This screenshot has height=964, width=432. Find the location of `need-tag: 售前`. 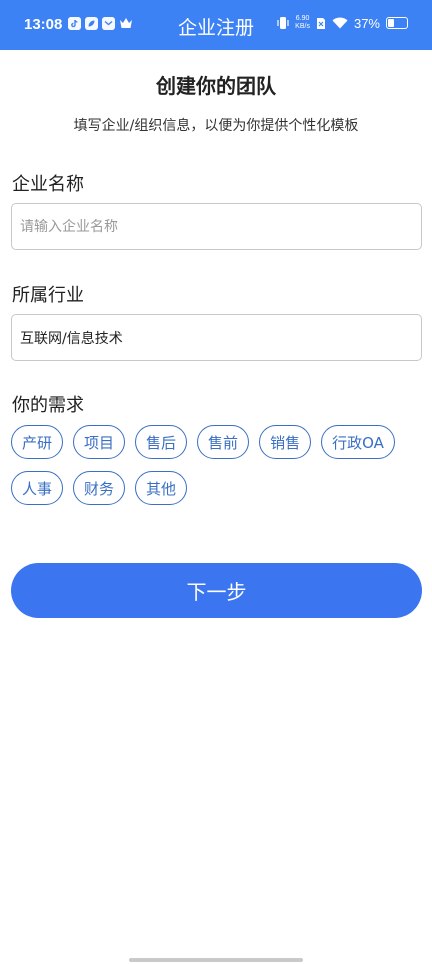

need-tag: 售前 is located at coordinates (223, 442).